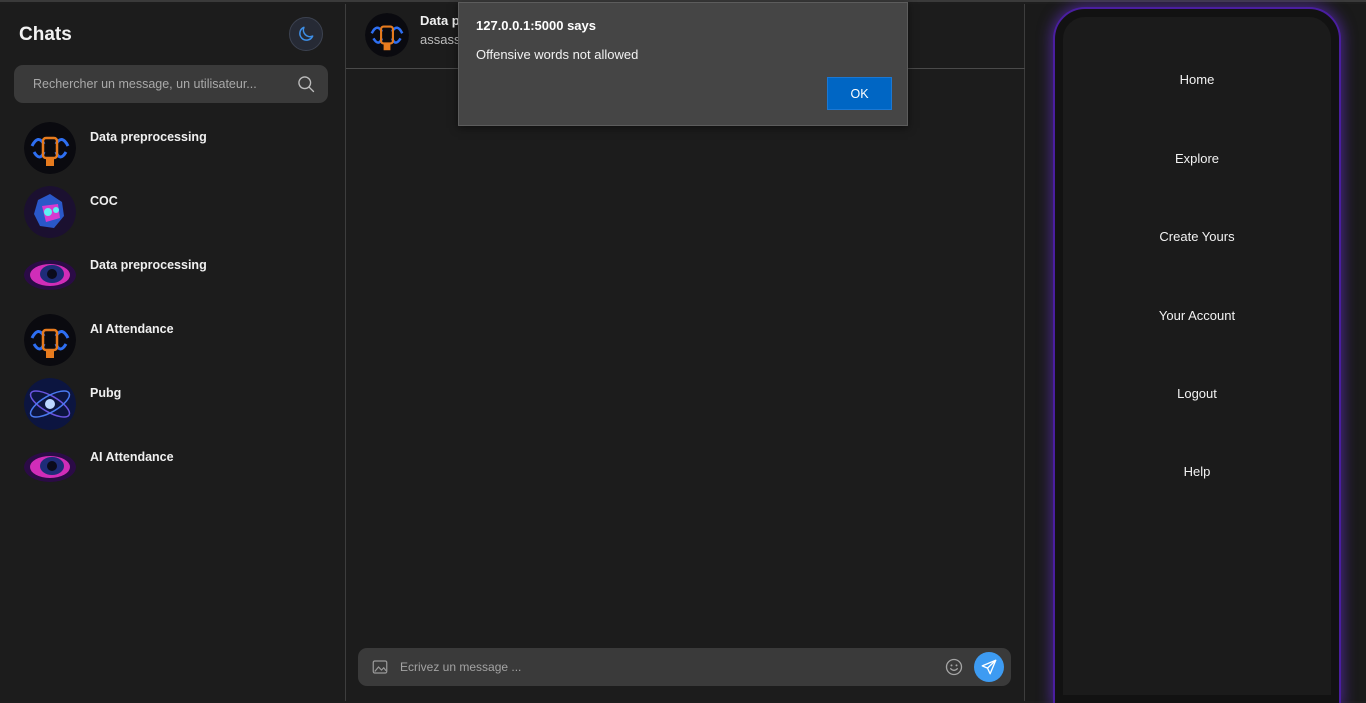 The width and height of the screenshot is (1366, 703). I want to click on nav-home: Home, so click(1197, 79).